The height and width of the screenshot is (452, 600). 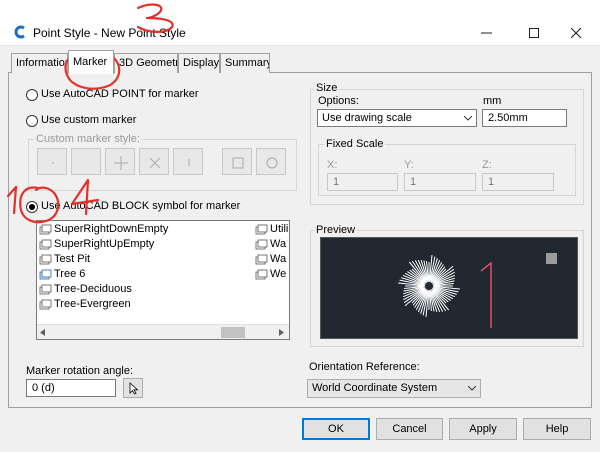 What do you see at coordinates (483, 429) in the screenshot?
I see `apply-button: Apply` at bounding box center [483, 429].